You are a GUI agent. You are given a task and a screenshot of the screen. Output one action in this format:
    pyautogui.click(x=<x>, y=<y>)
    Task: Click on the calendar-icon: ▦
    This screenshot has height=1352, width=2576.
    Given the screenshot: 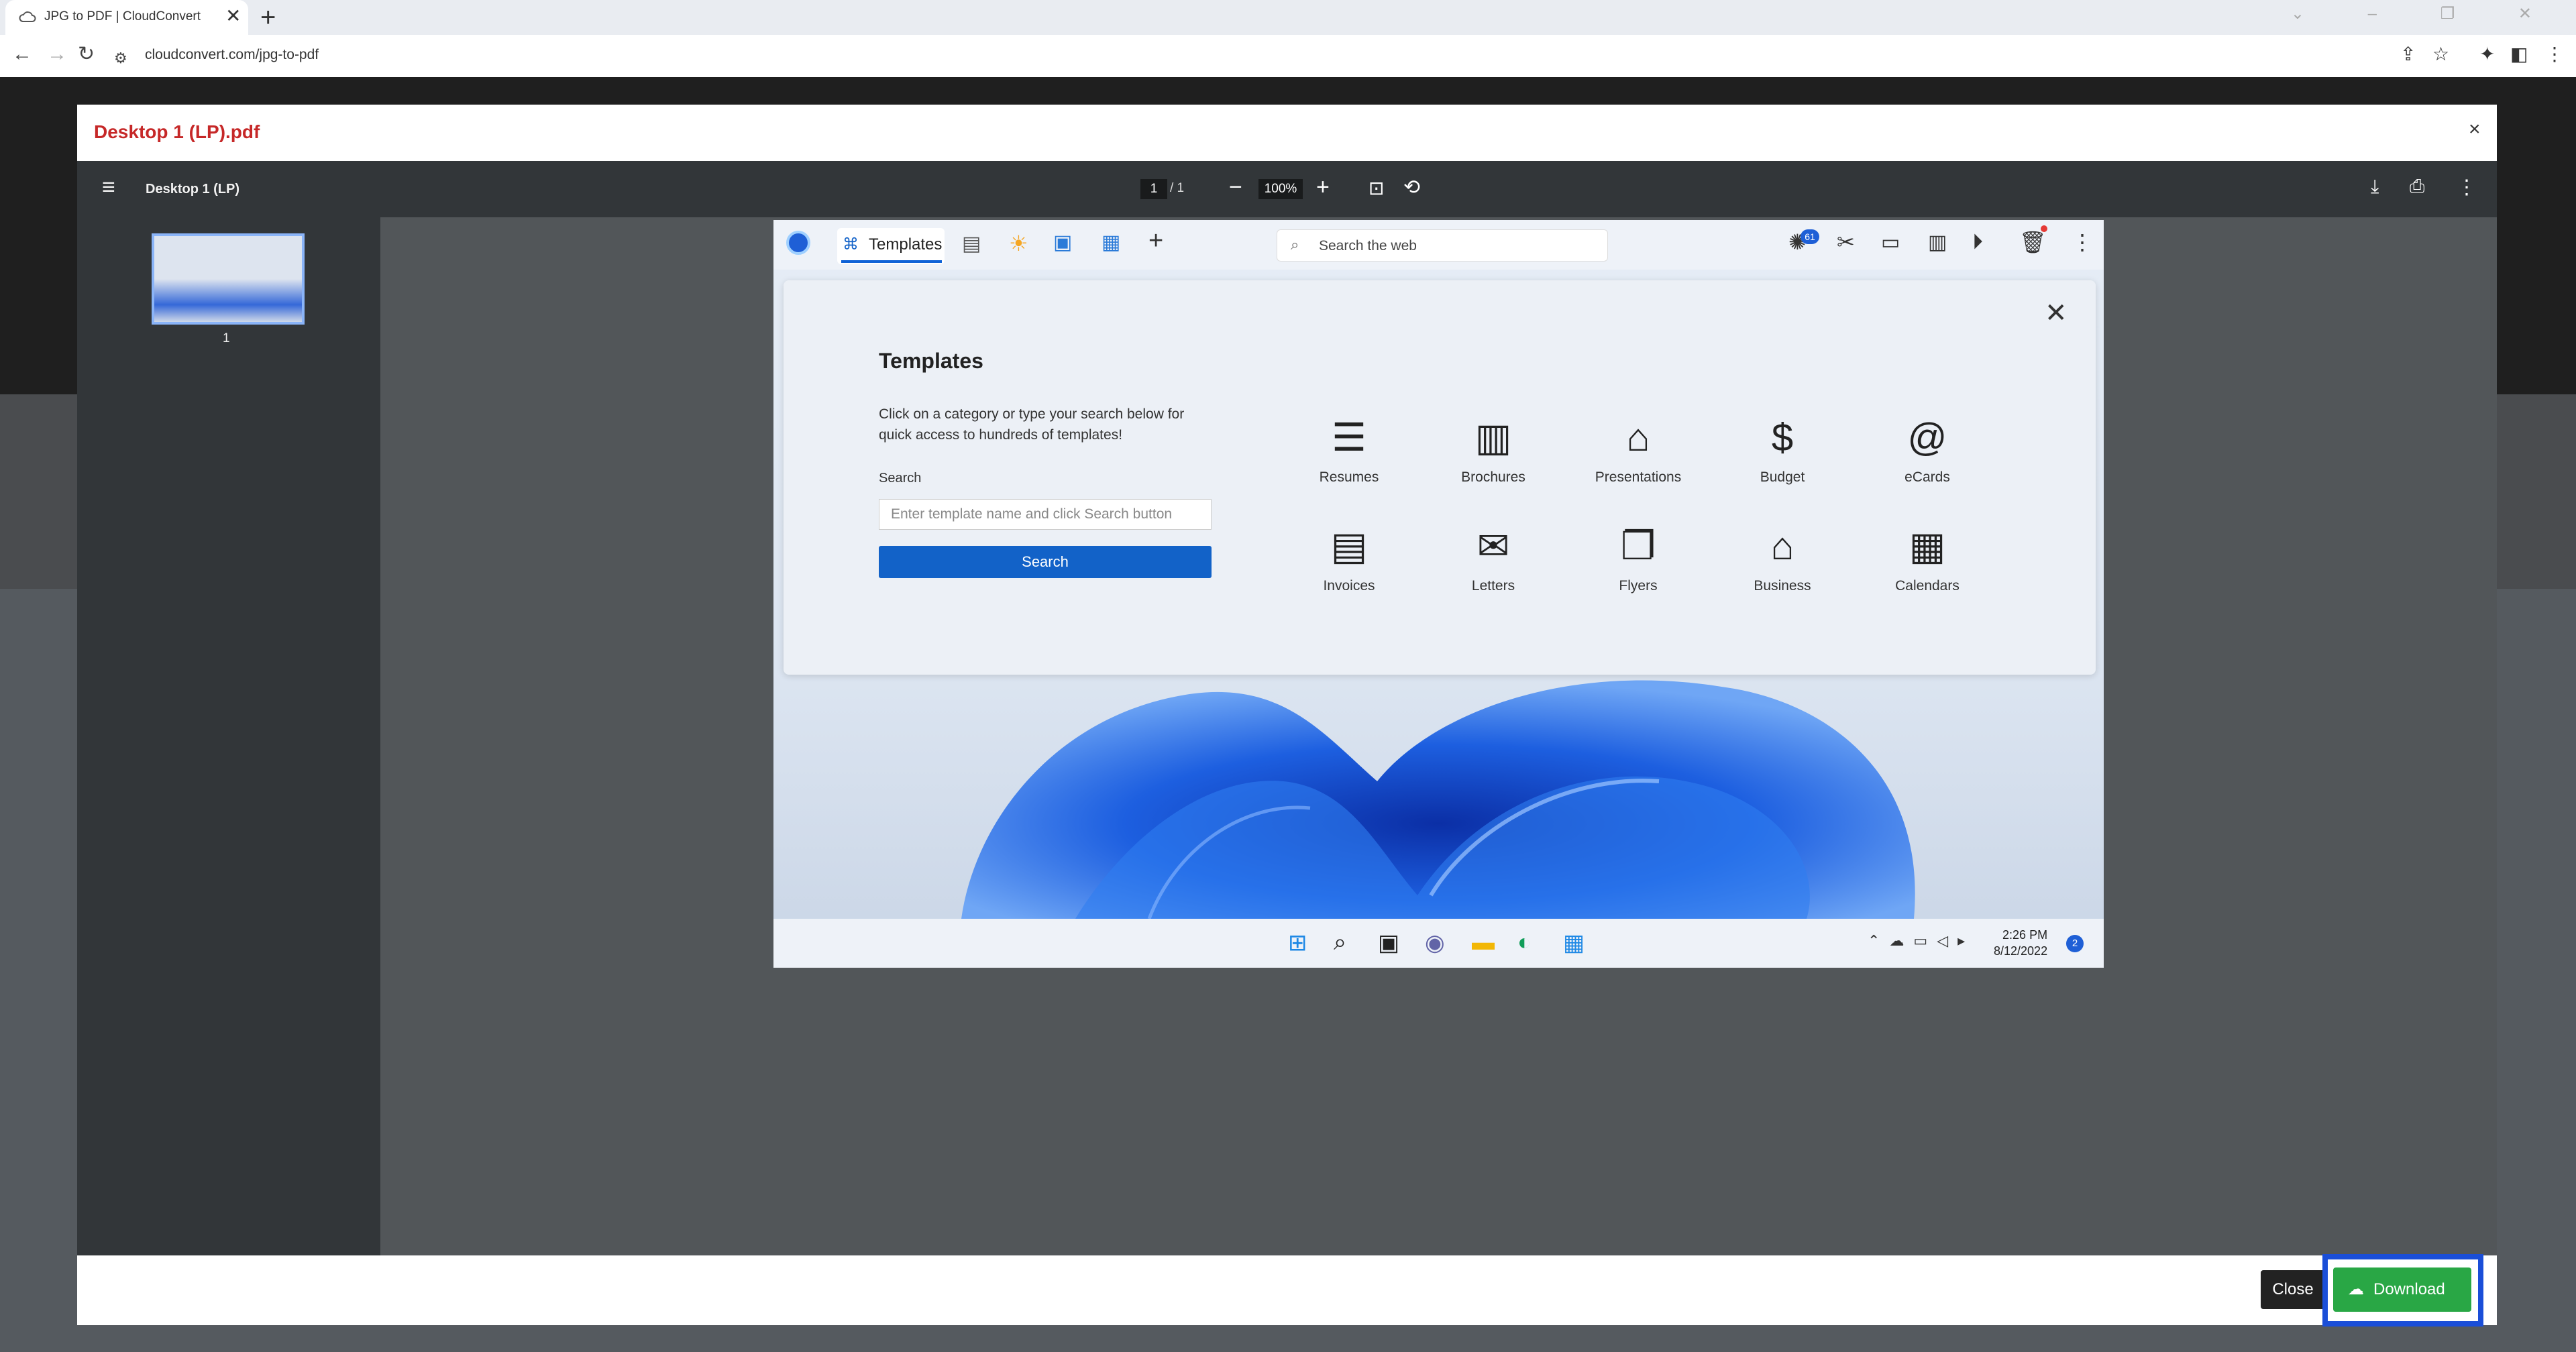 What is the action you would take?
    pyautogui.click(x=1927, y=546)
    